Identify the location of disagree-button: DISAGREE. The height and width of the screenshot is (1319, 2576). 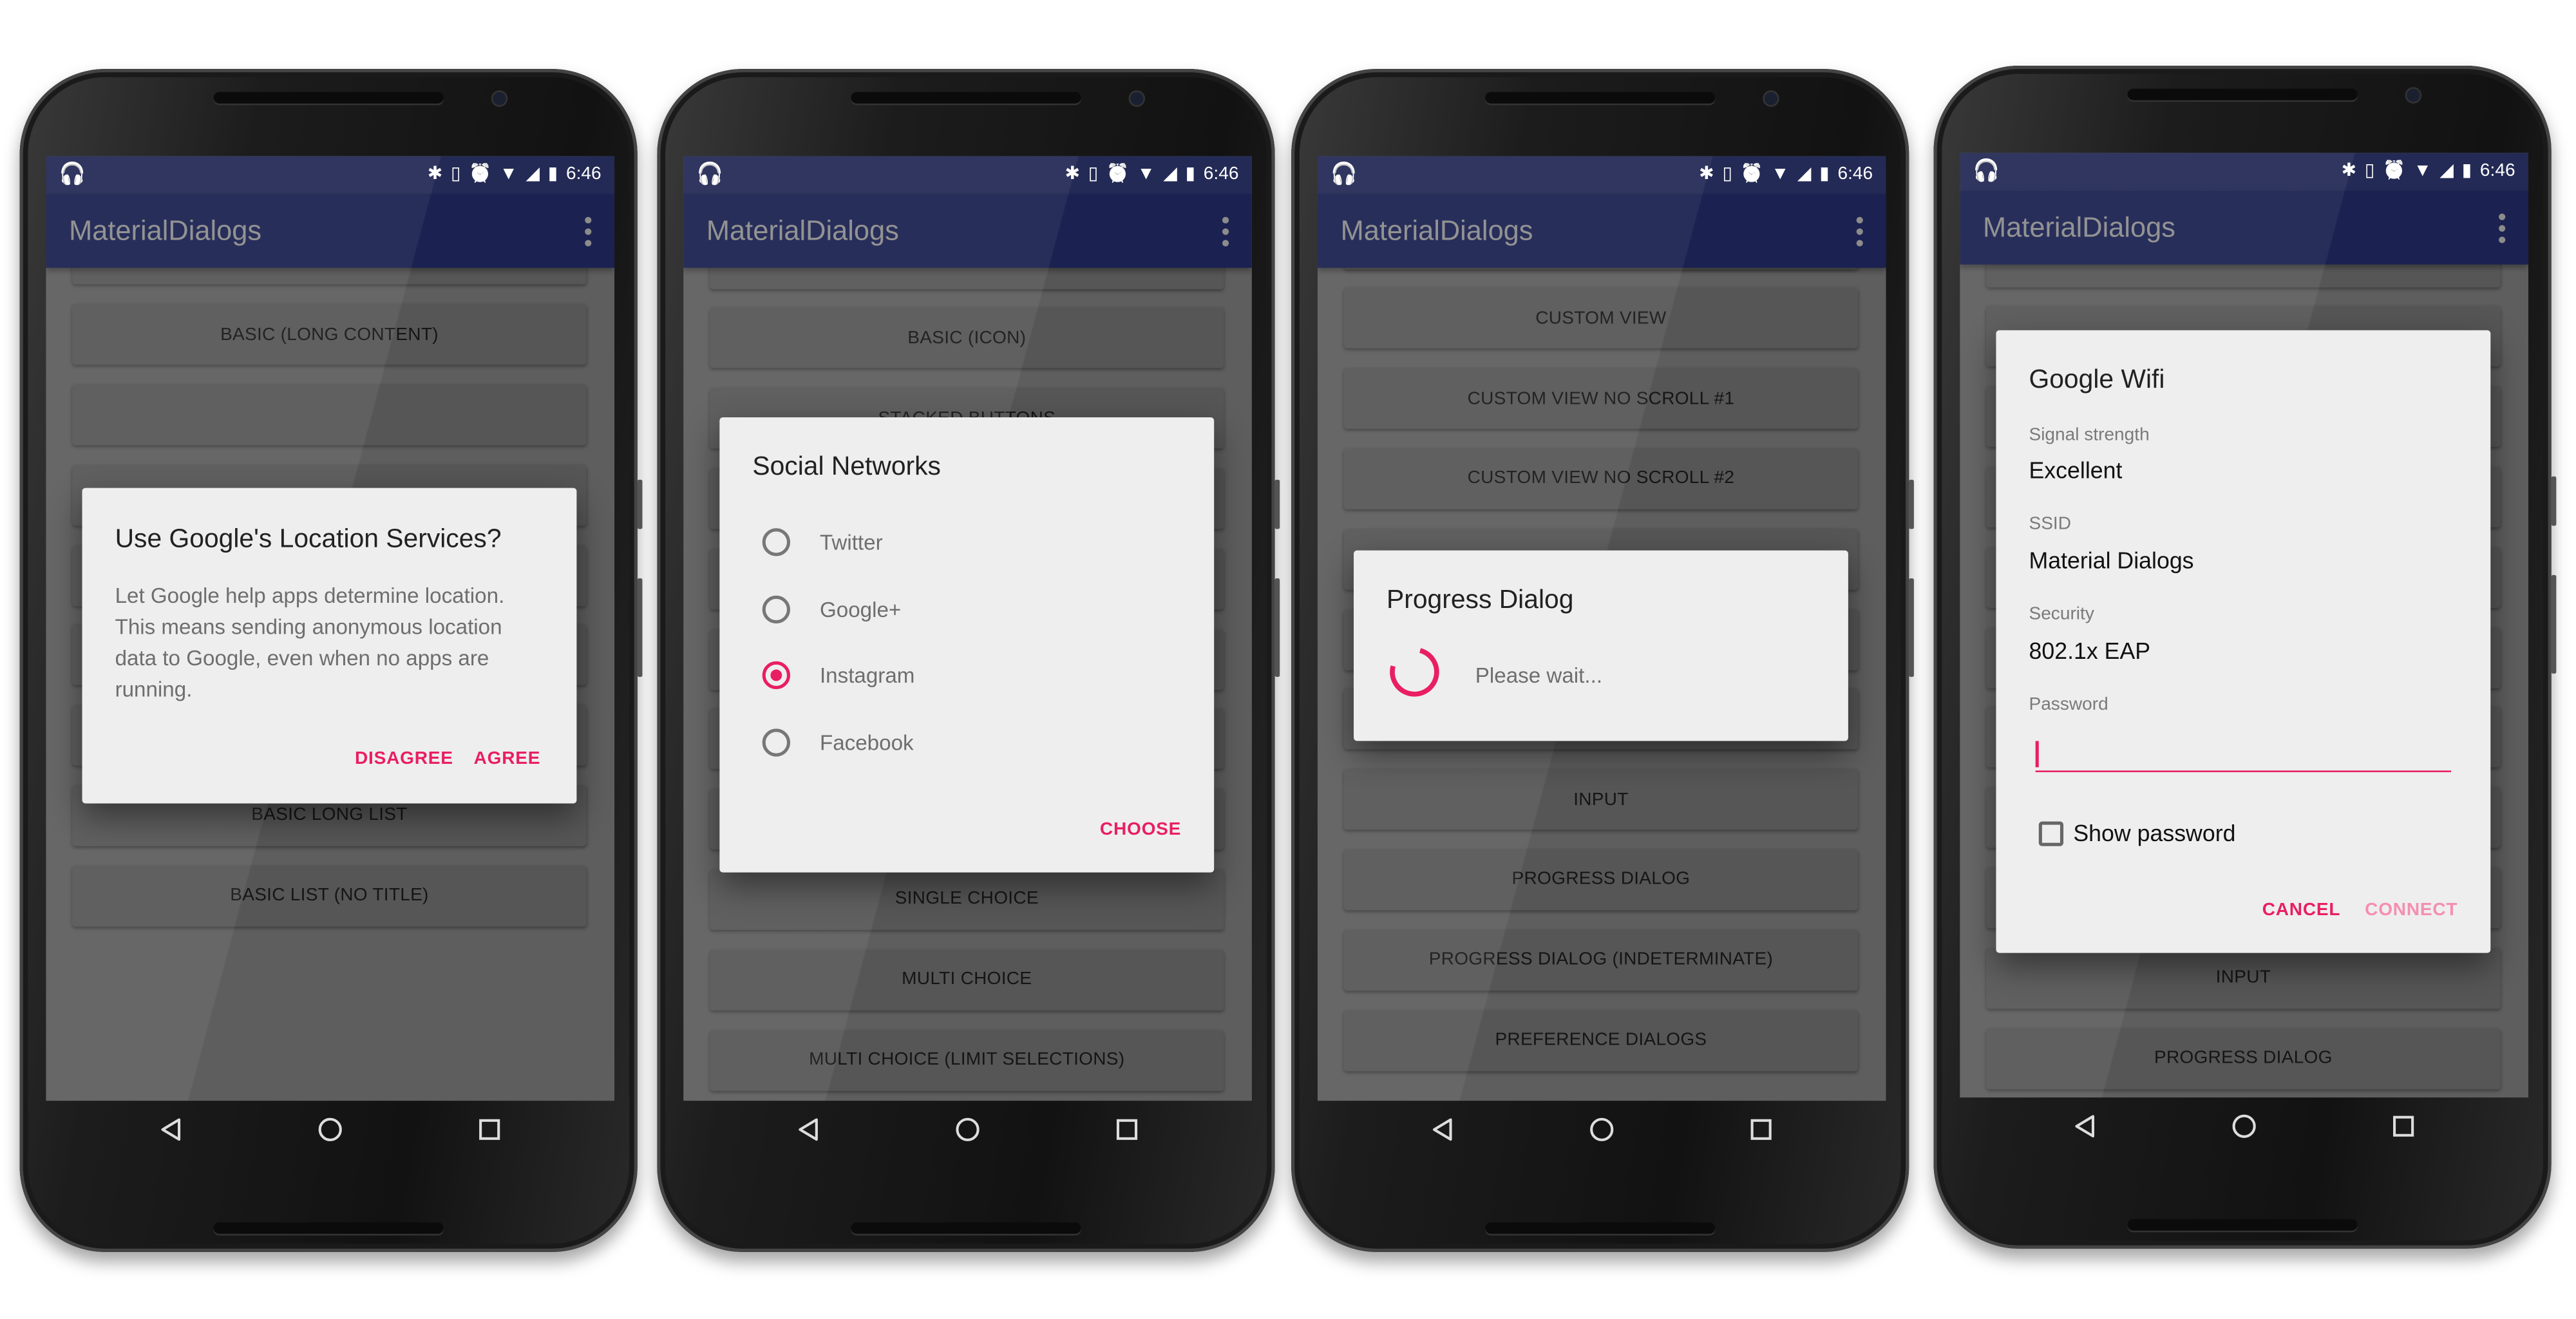
(404, 759).